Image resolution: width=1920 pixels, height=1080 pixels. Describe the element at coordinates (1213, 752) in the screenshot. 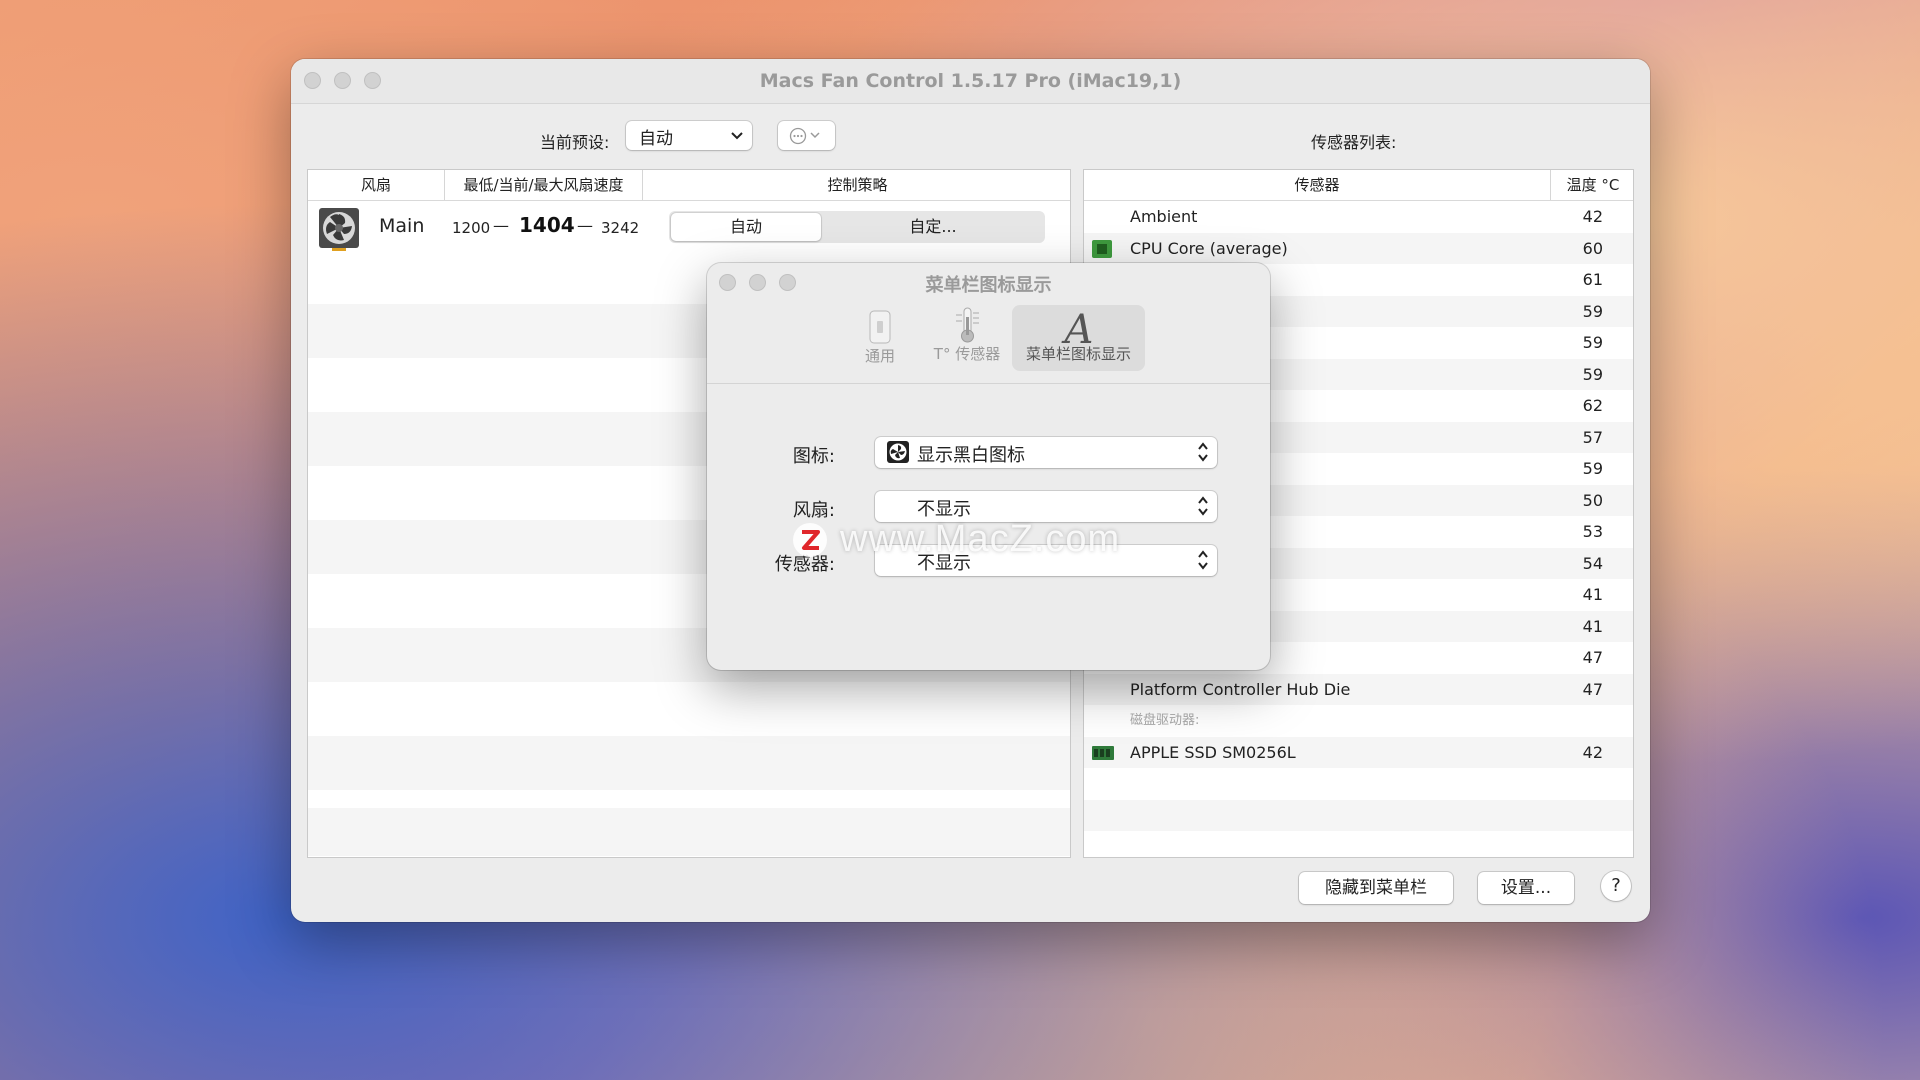

I see `sensor-name: APPLE SSD SM0256L` at that location.